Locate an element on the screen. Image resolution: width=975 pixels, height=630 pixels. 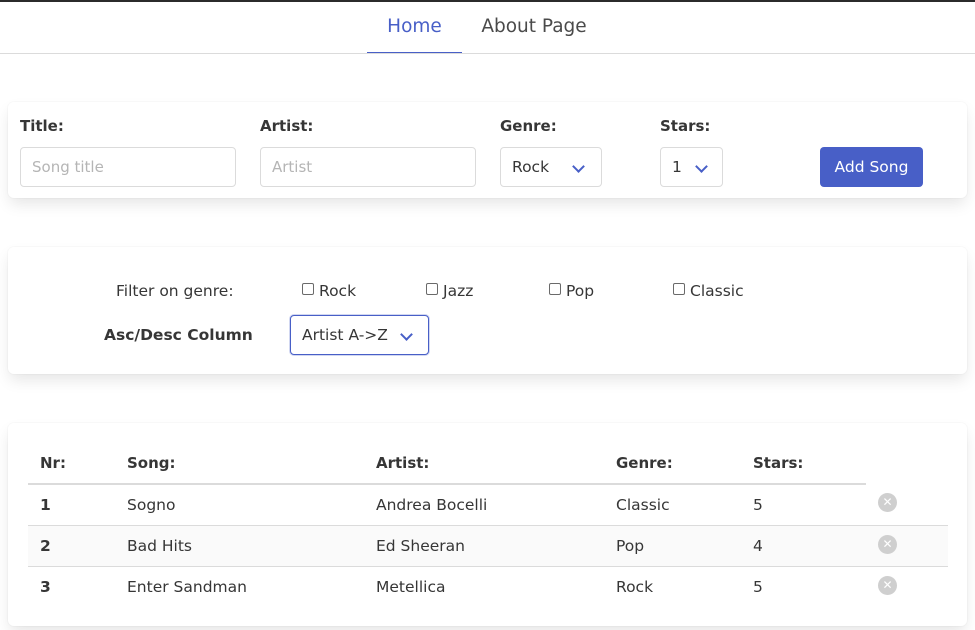
column-header-stars: Stars: is located at coordinates (778, 463).